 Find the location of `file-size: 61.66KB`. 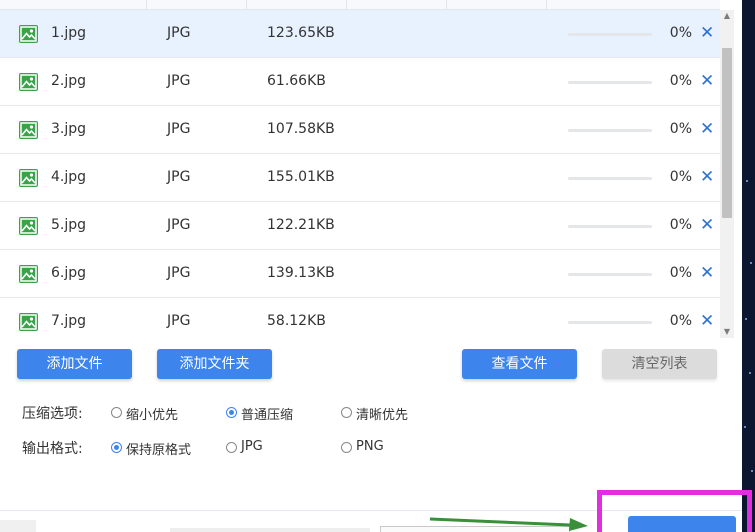

file-size: 61.66KB is located at coordinates (296, 81).